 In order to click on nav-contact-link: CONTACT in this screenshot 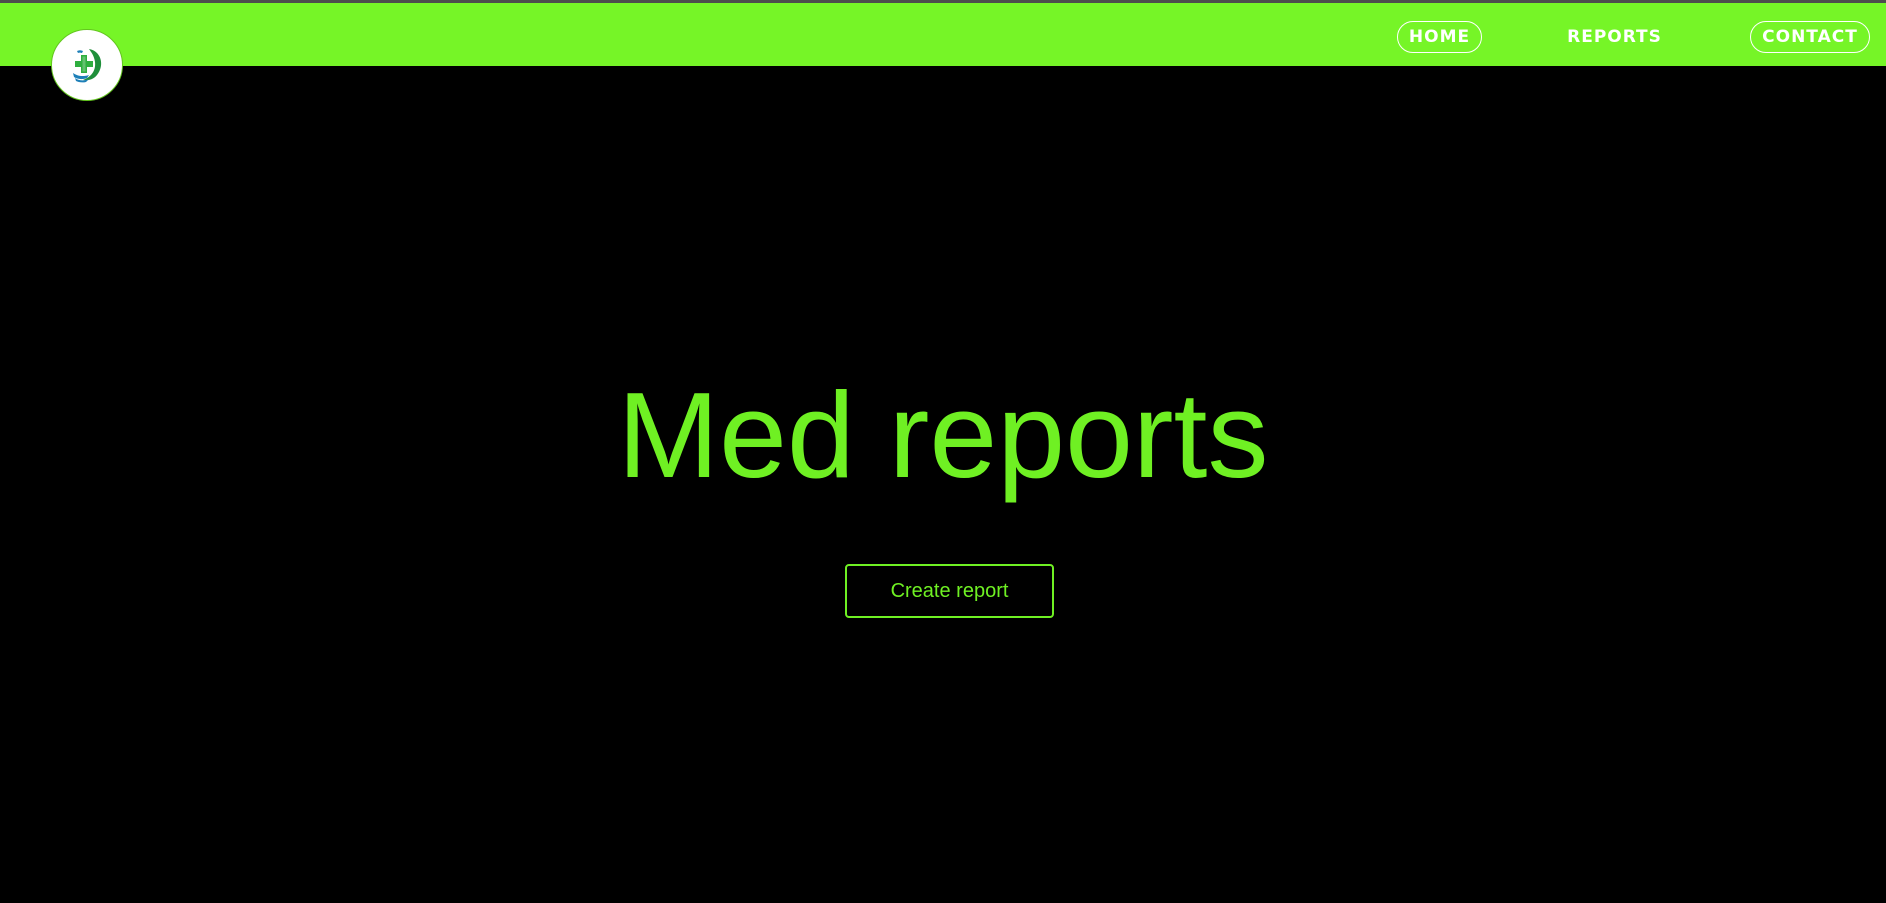, I will do `click(1810, 37)`.